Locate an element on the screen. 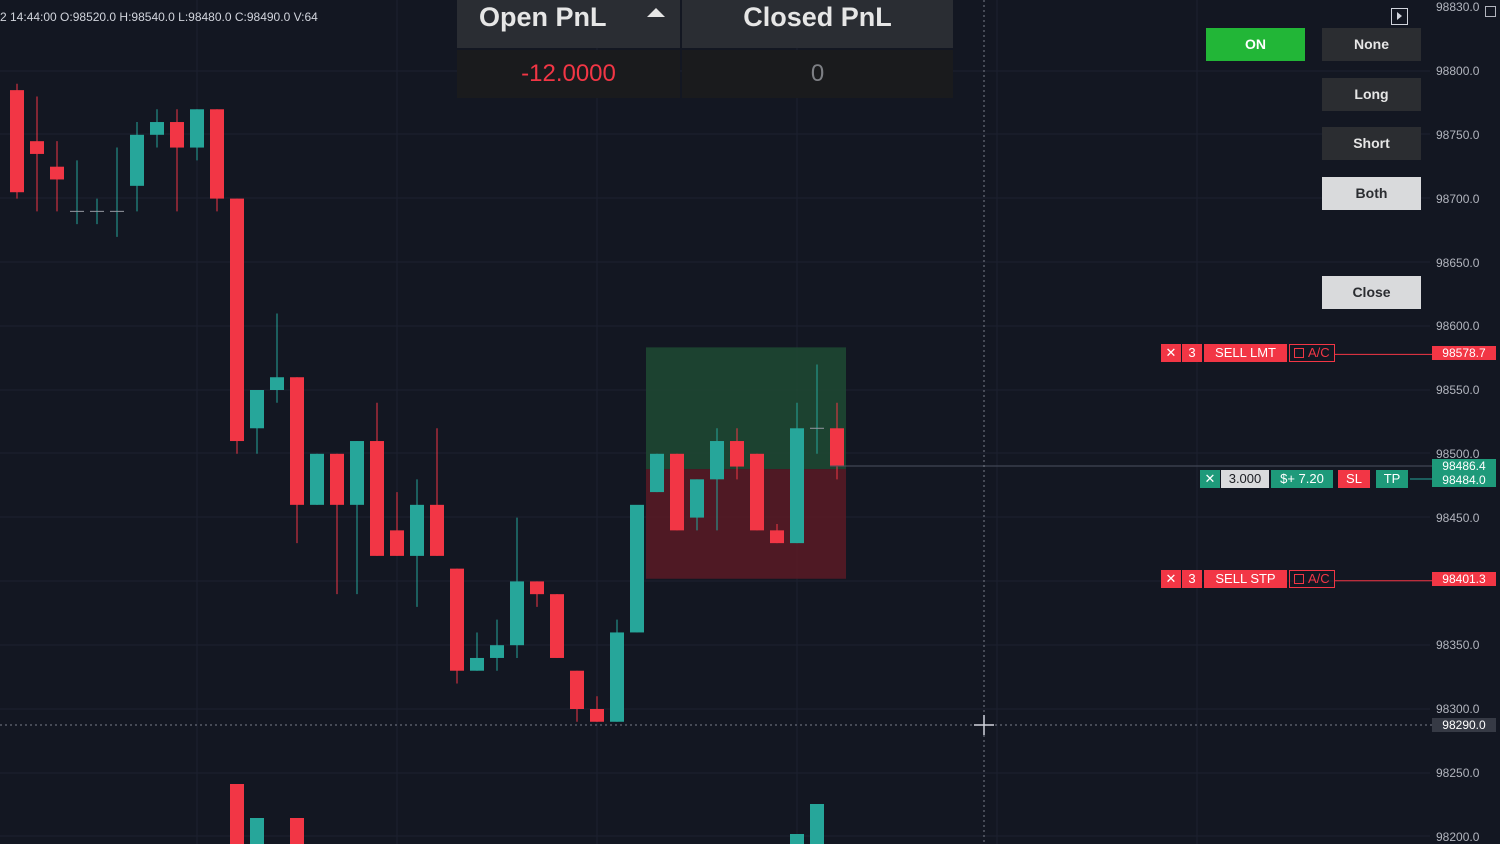  axis-label: 98800.0 is located at coordinates (1458, 71).